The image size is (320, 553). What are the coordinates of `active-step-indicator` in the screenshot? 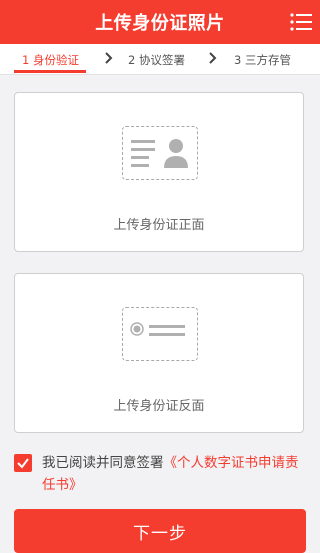 It's located at (50, 71).